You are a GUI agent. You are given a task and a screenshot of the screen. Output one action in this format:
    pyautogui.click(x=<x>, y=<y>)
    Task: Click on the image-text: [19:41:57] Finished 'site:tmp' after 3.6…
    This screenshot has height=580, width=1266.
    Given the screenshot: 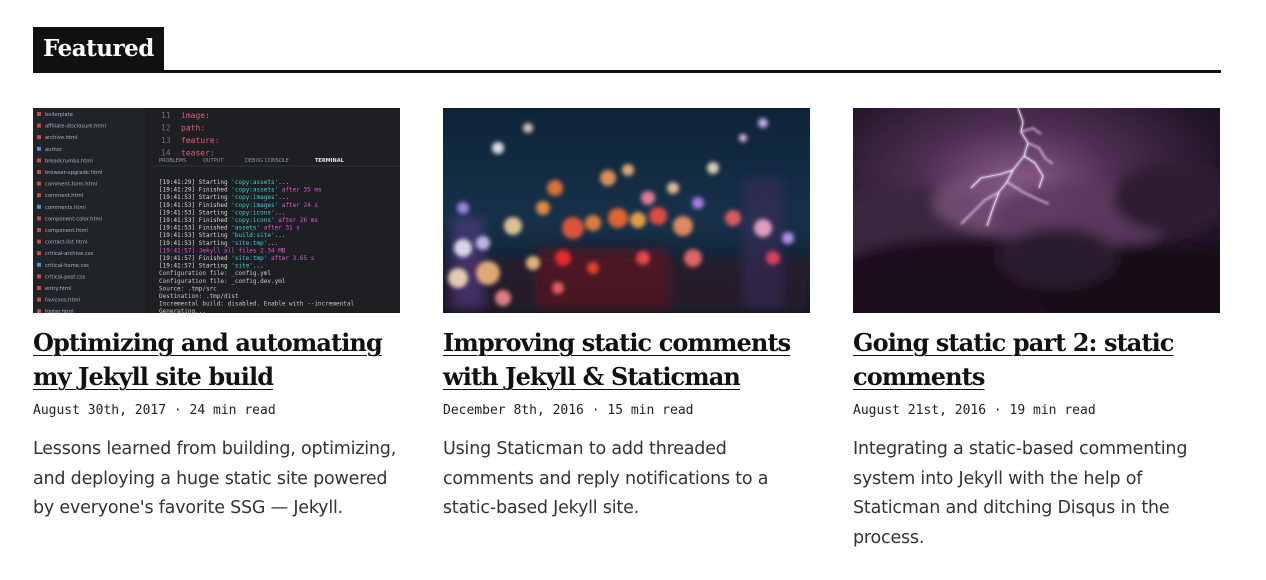 What is the action you would take?
    pyautogui.click(x=237, y=258)
    